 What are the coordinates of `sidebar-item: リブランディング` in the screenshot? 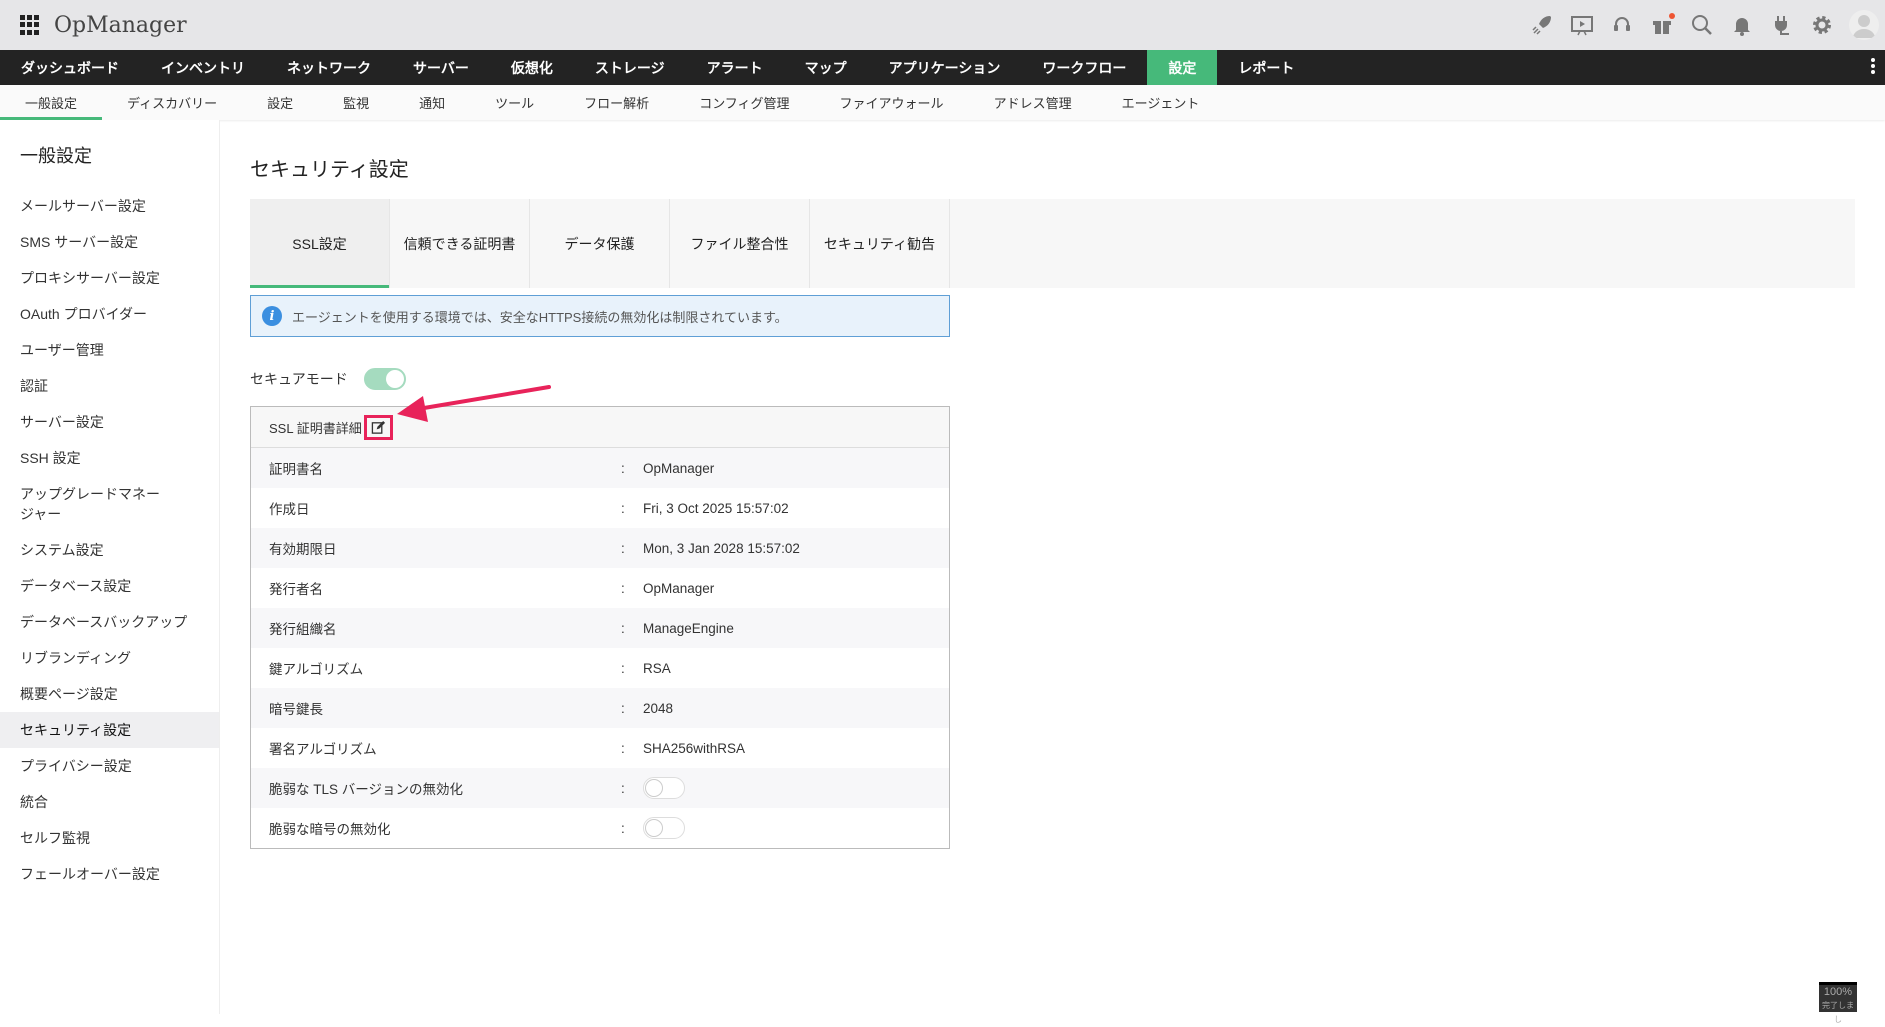 It's located at (109, 658).